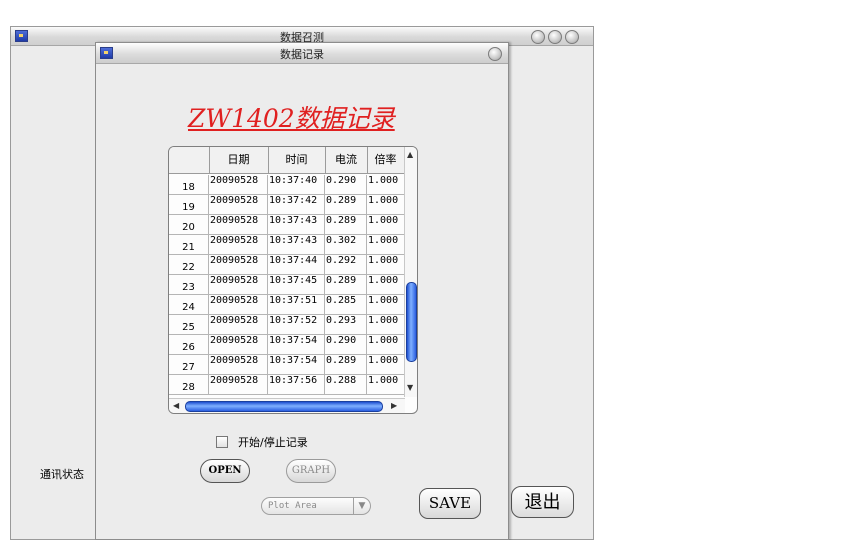 The image size is (864, 540). Describe the element at coordinates (189, 265) in the screenshot. I see `row-index: 22` at that location.